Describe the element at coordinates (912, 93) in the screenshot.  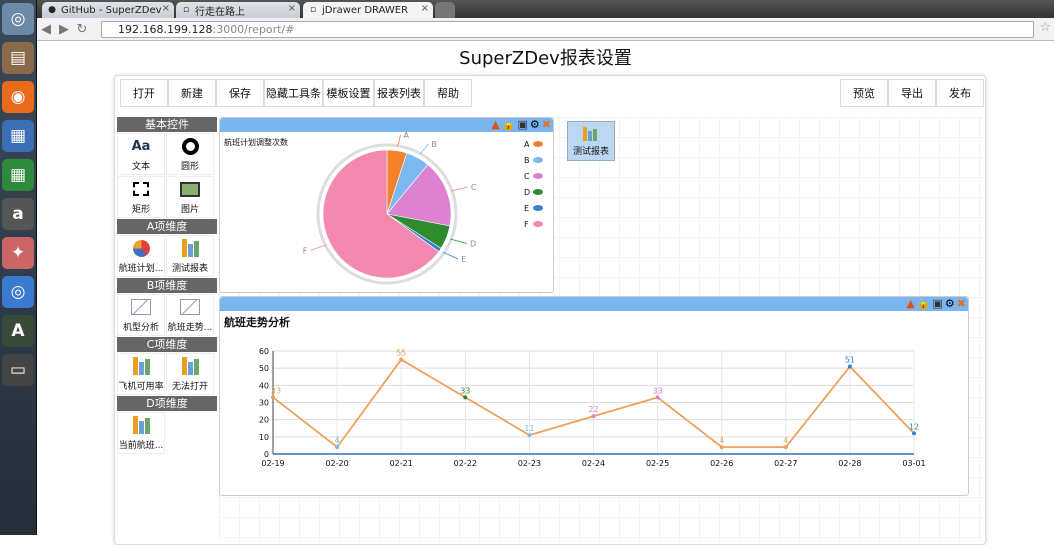
I see `toolbar-button: 导出` at that location.